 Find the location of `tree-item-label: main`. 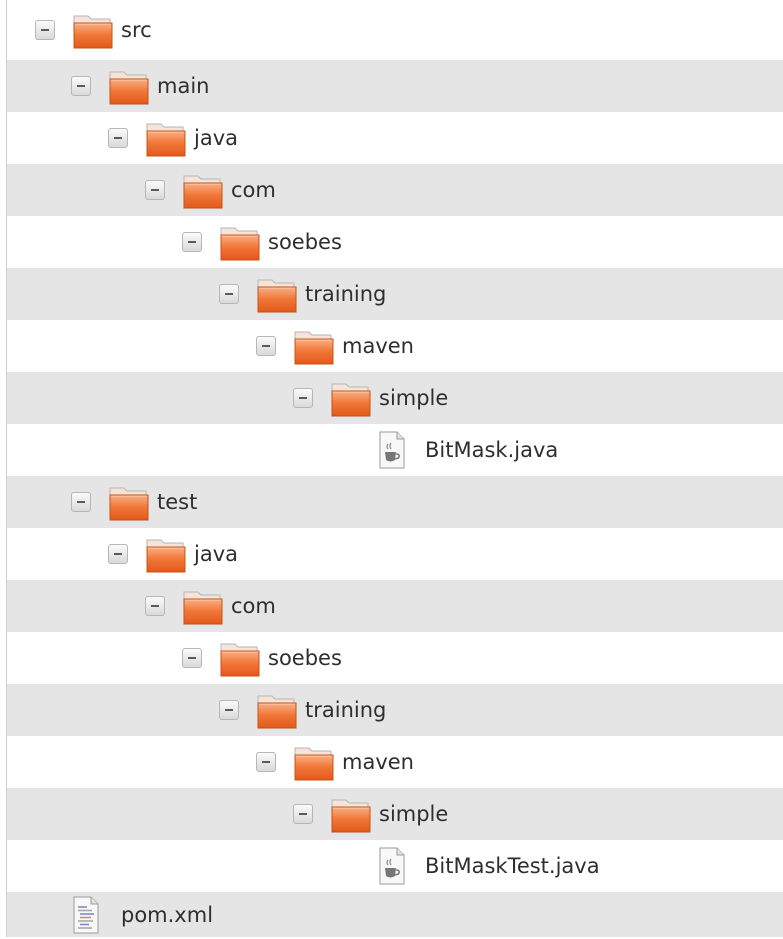

tree-item-label: main is located at coordinates (183, 86).